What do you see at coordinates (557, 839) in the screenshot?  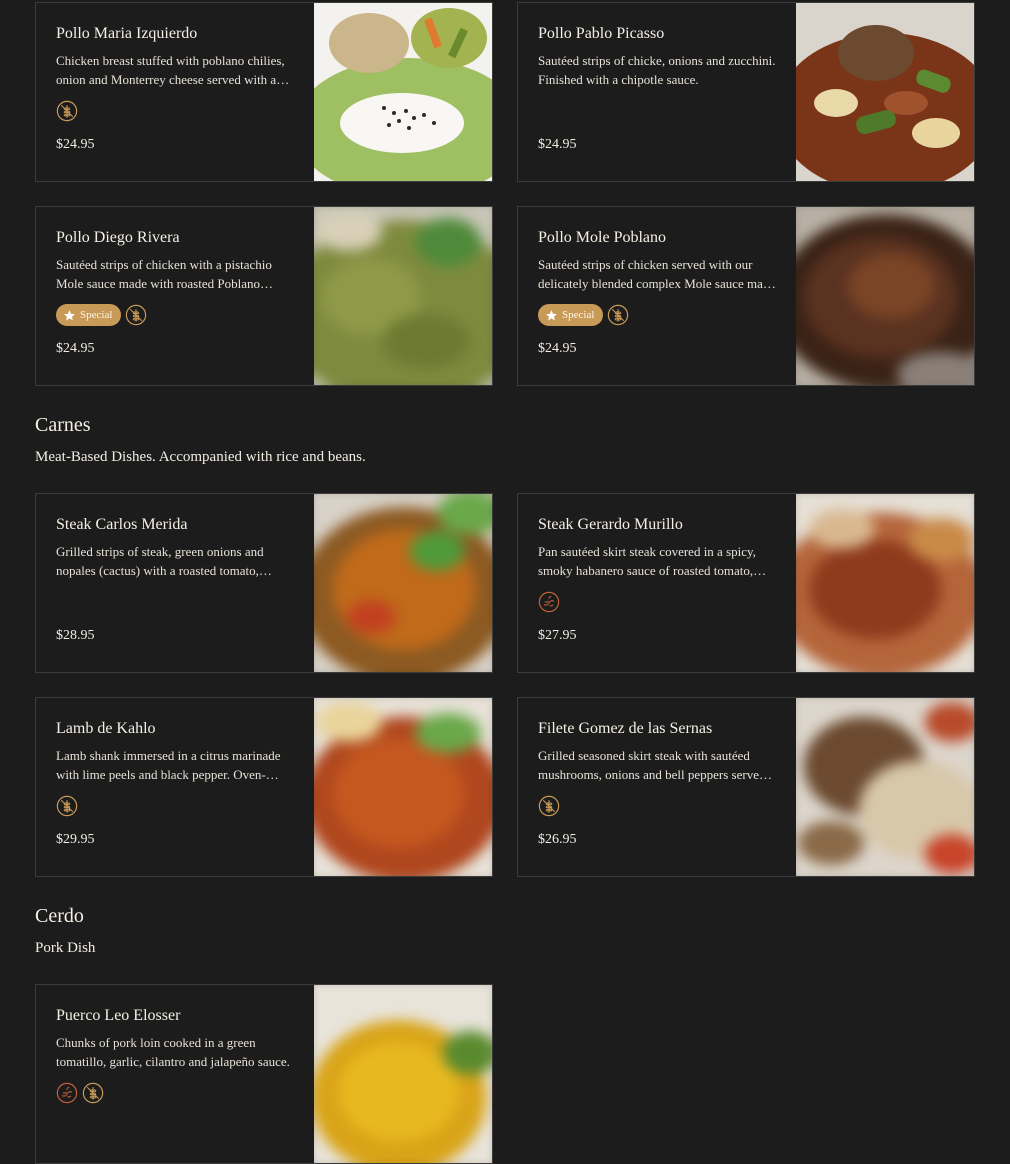 I see `menu-item-price: $26.95` at bounding box center [557, 839].